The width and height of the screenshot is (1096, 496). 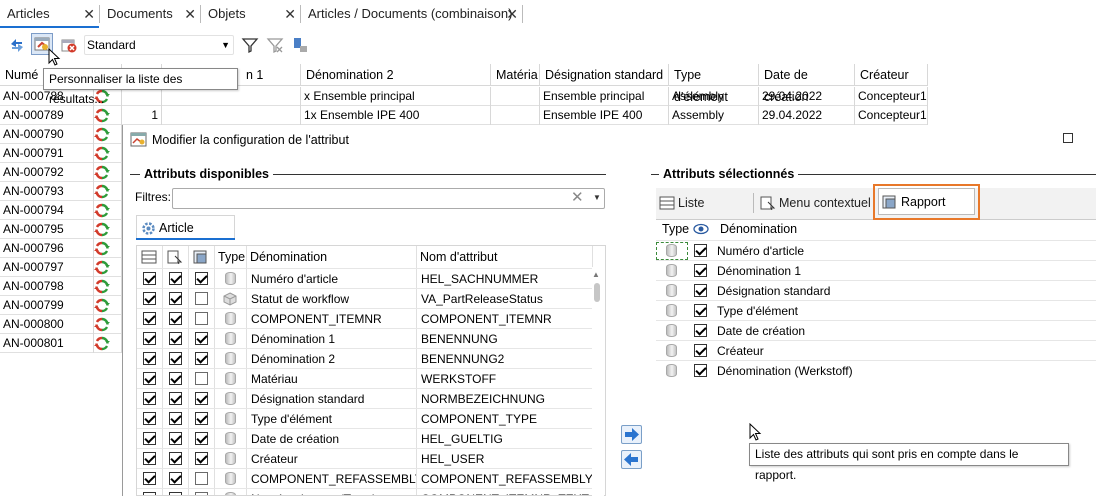 I want to click on table-row: Date de création HEL_GUELTIG, so click(x=365, y=438).